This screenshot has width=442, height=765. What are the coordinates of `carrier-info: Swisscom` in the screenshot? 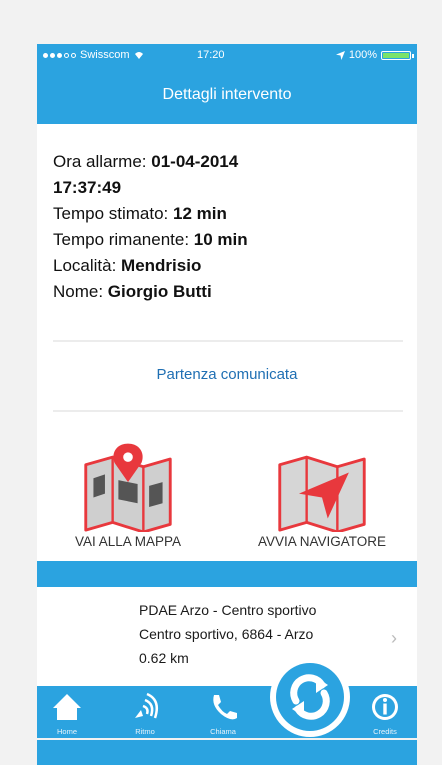 It's located at (93, 55).